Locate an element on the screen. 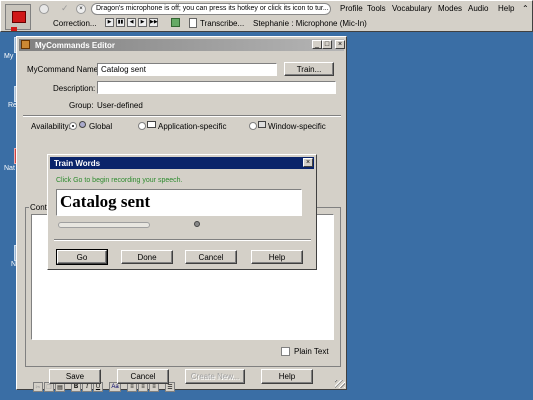 The width and height of the screenshot is (533, 400). cancel-button: Cancel is located at coordinates (143, 376).